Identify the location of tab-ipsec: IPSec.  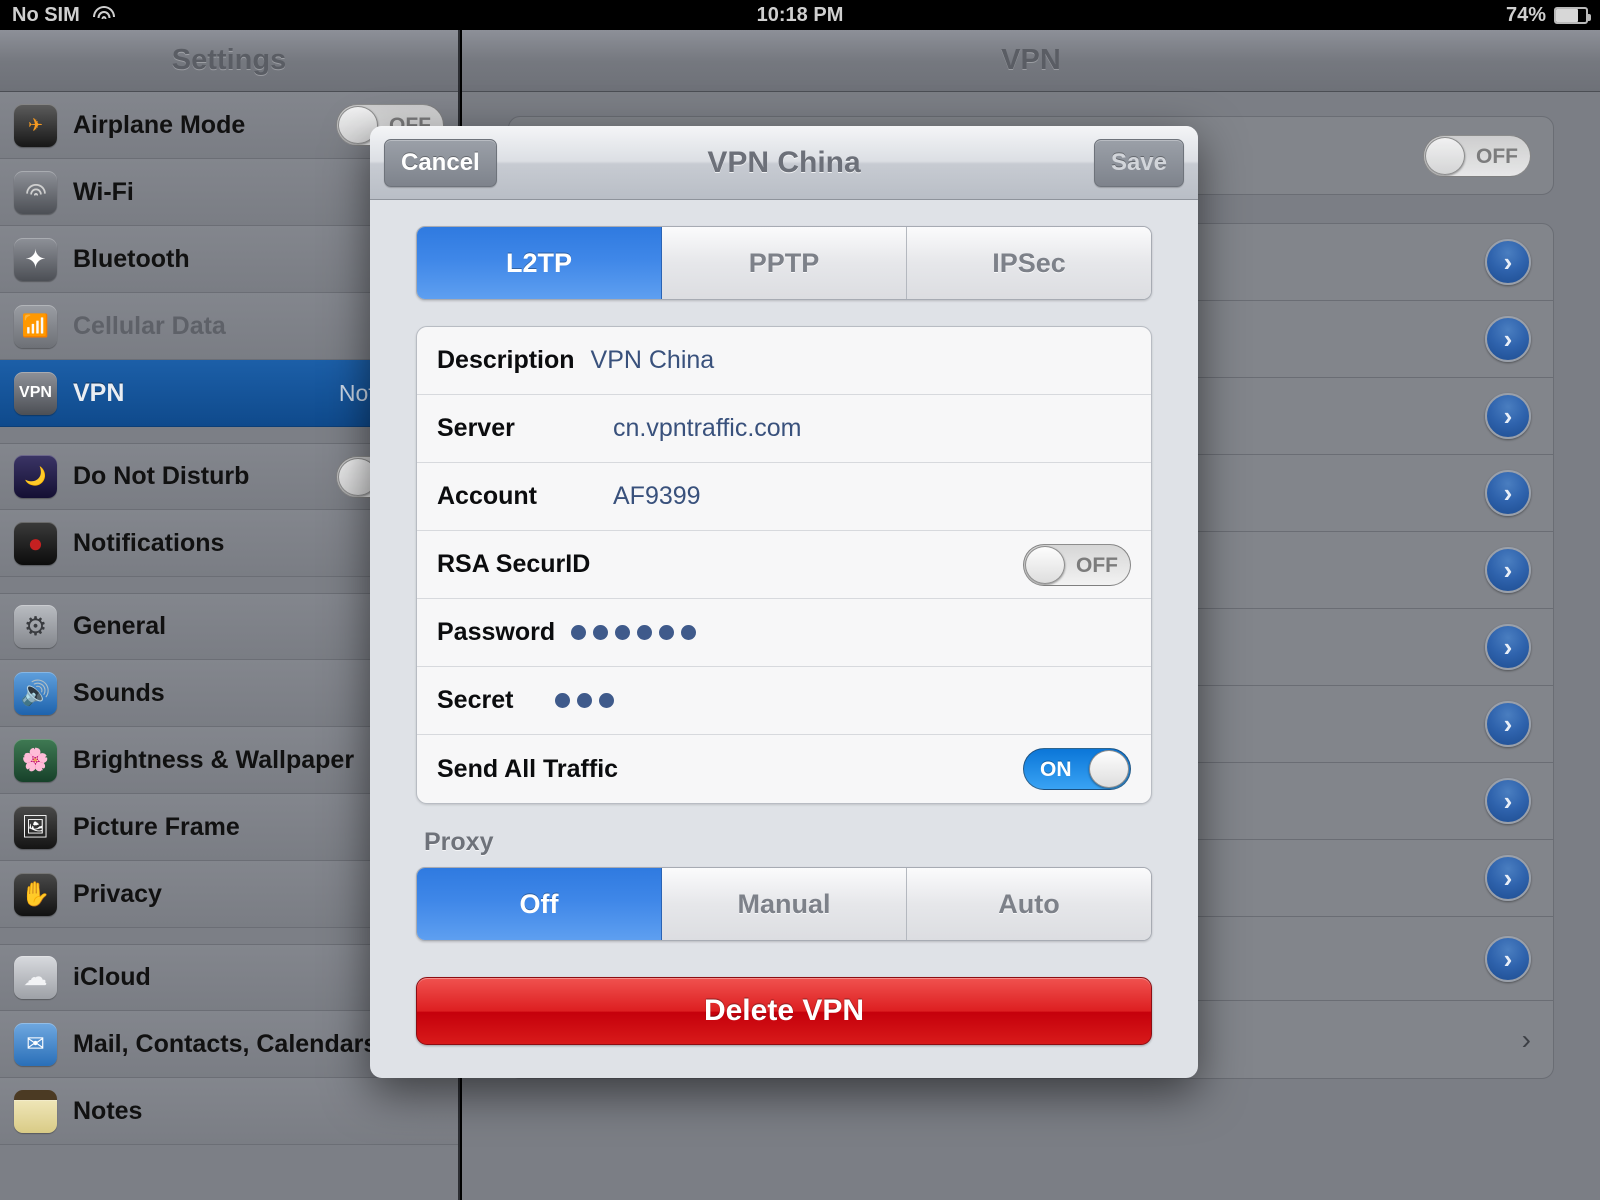
(1029, 263).